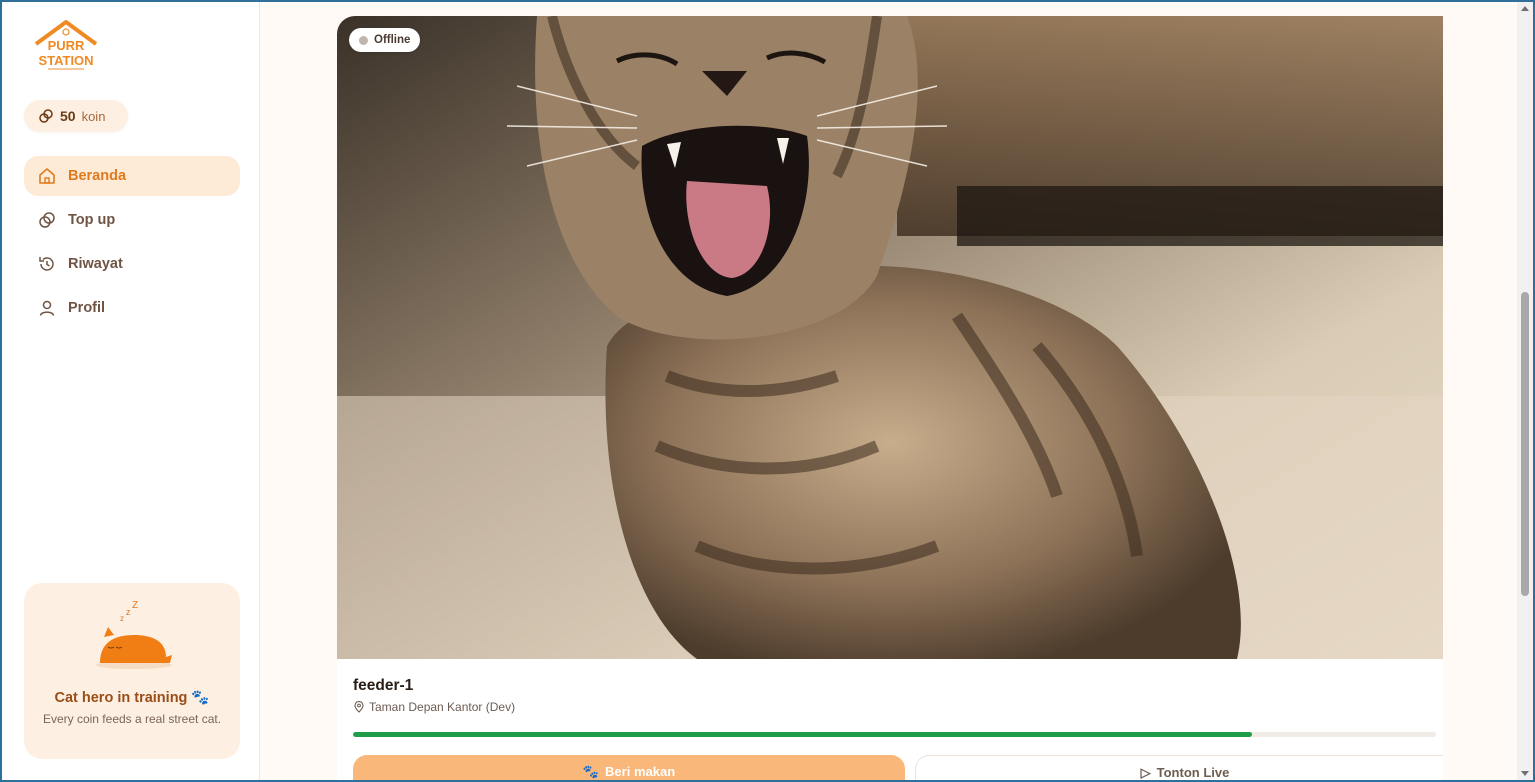  I want to click on sidebar-item-profil: Profil, so click(132, 308).